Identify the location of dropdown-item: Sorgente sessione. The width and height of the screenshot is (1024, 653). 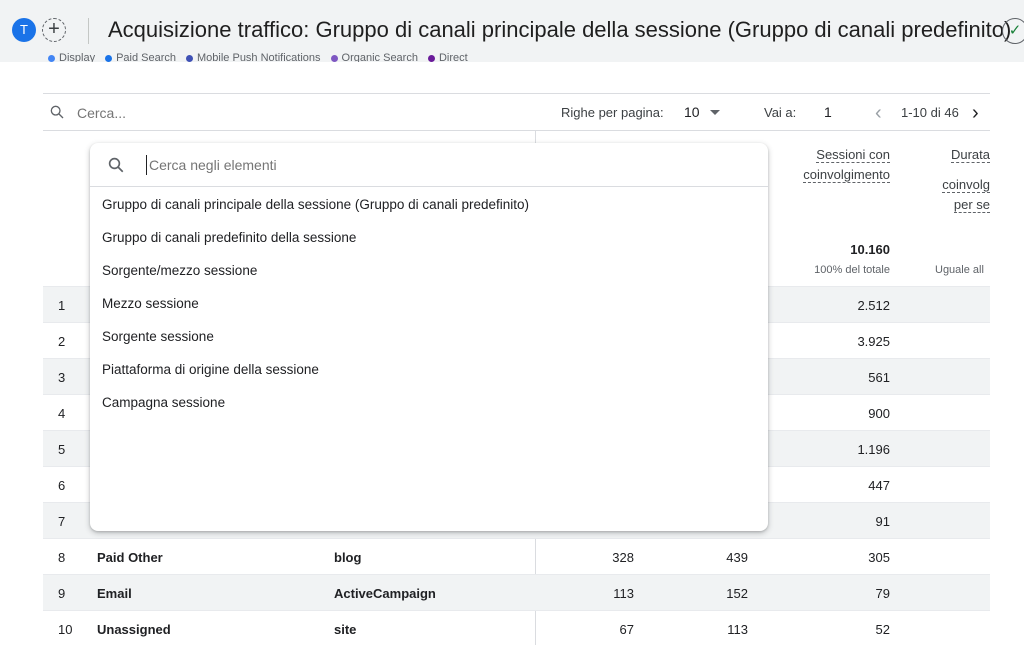
(429, 336).